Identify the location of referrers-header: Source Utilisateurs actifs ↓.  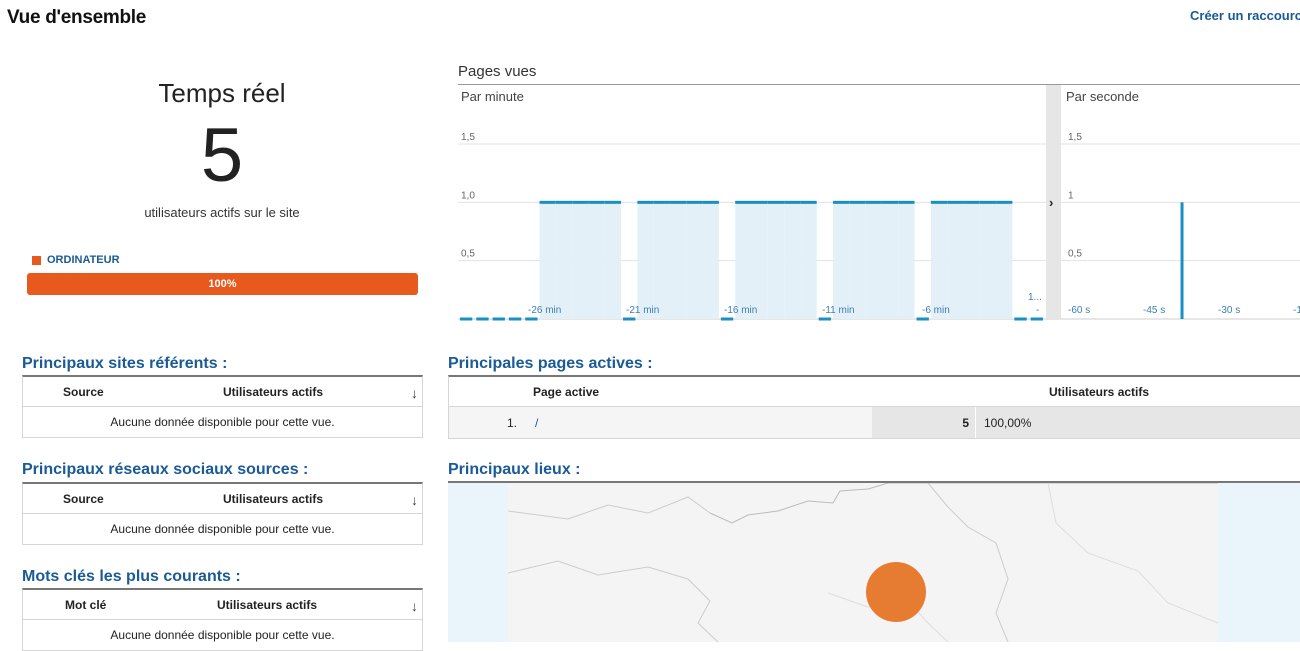
(222, 392).